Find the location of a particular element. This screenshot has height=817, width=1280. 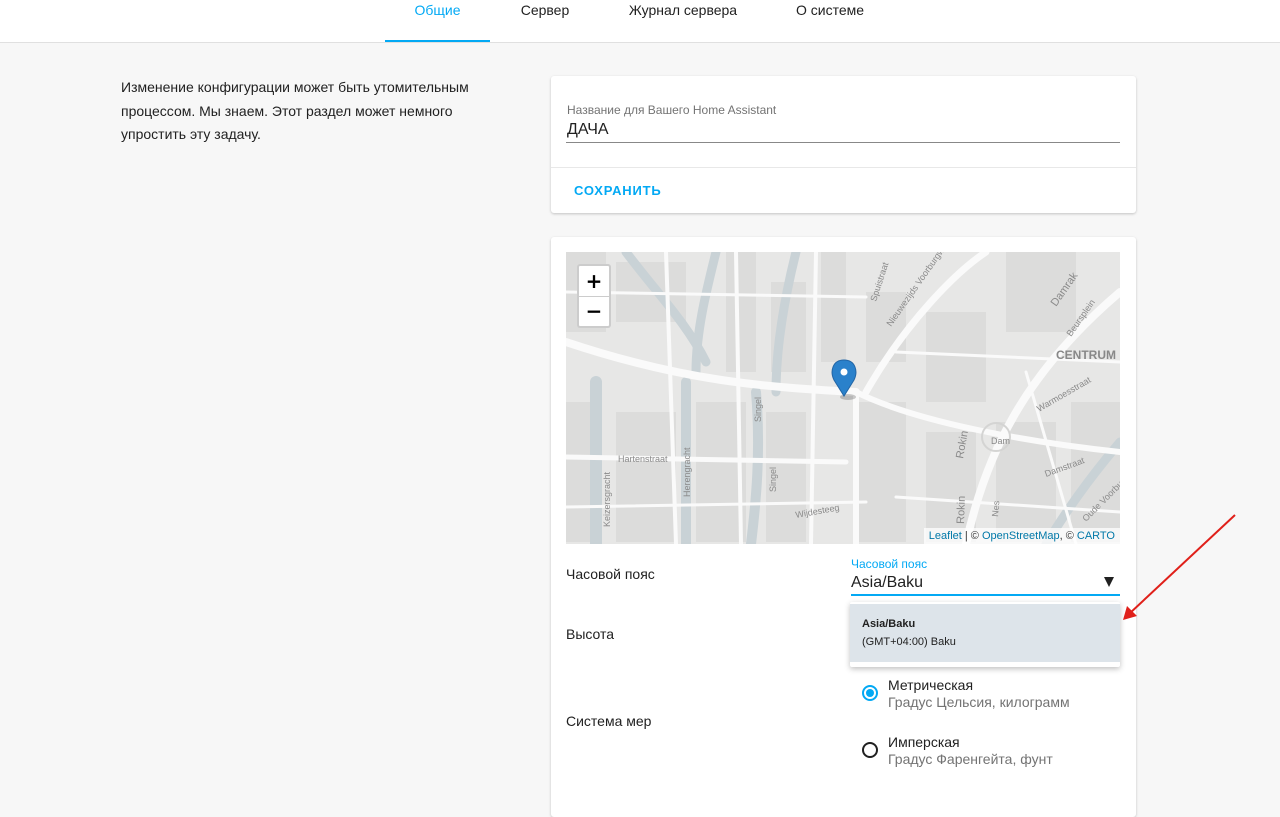

map-label: Hartenstraat is located at coordinates (643, 459).